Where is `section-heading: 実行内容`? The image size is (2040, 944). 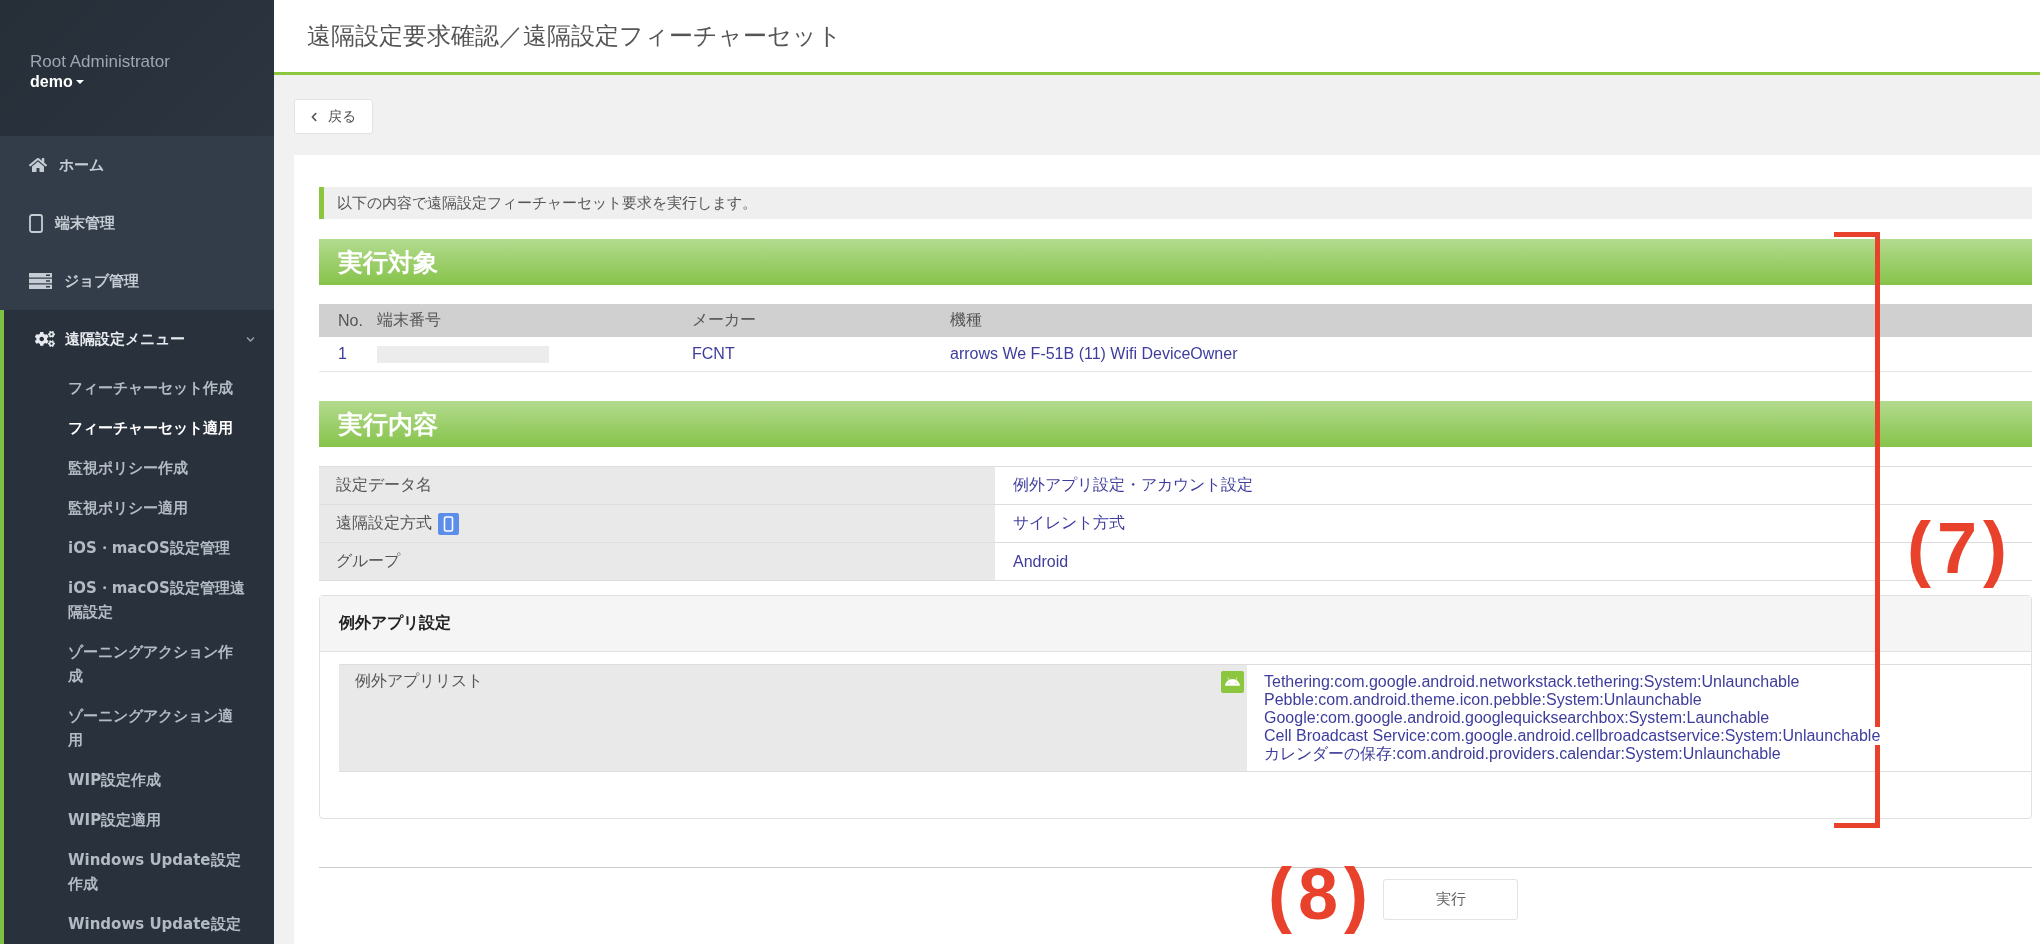 section-heading: 実行内容 is located at coordinates (1175, 424).